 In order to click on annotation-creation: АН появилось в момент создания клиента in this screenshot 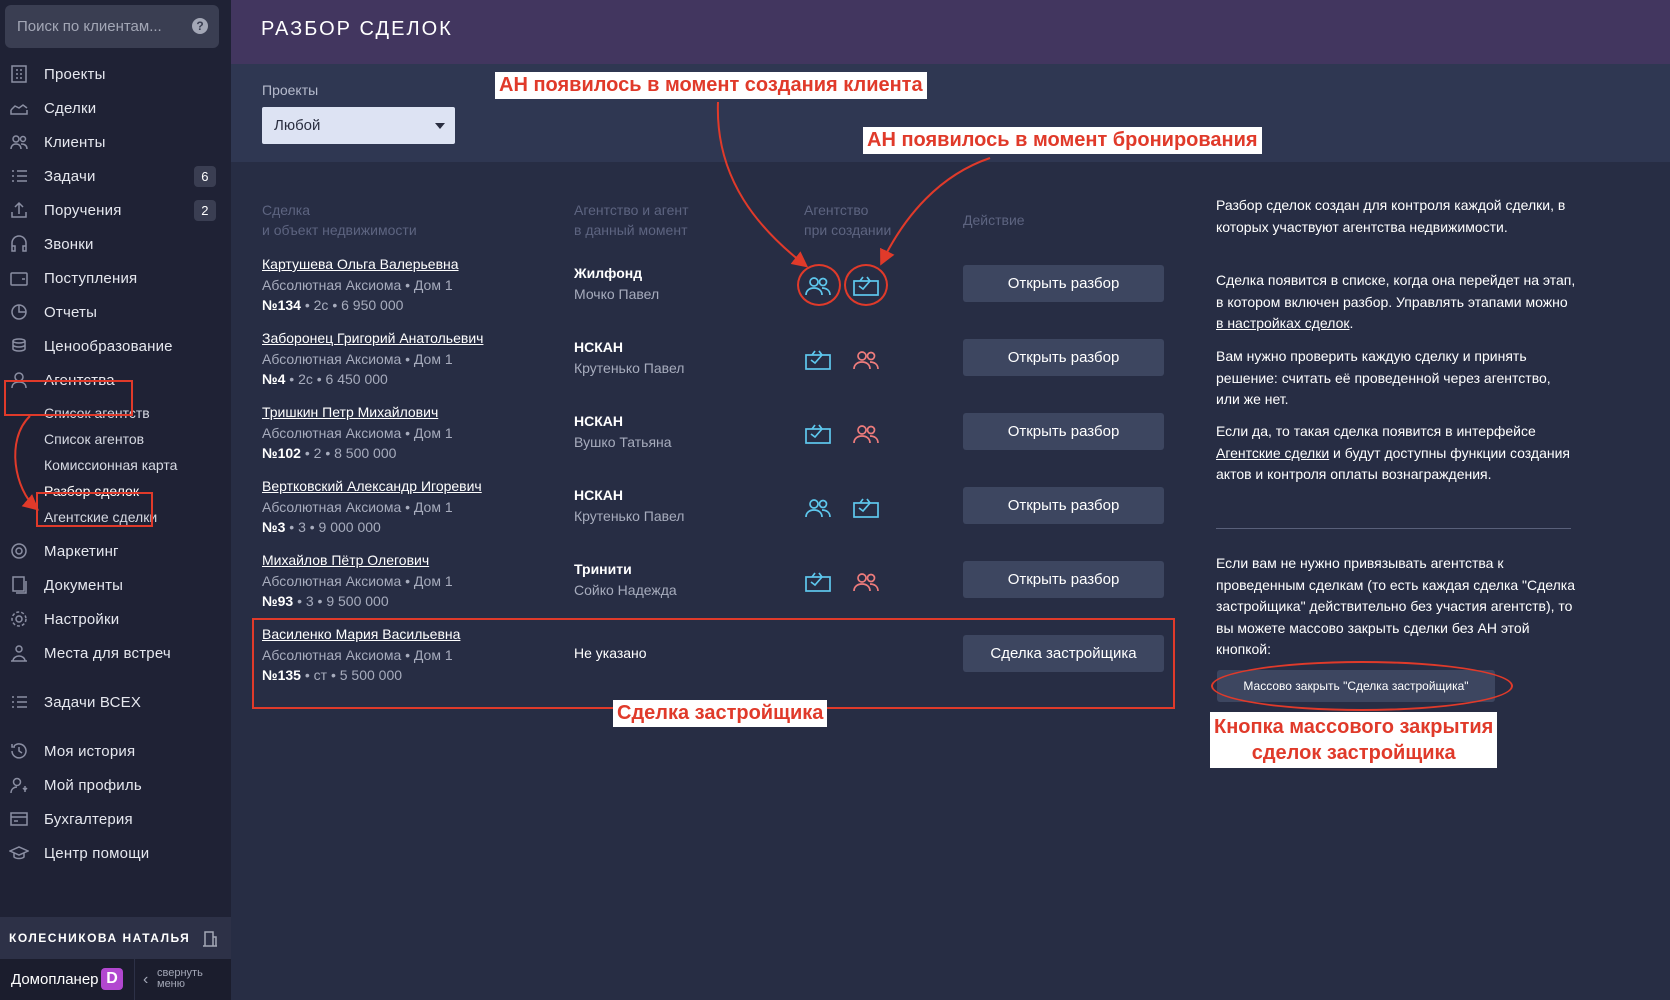, I will do `click(711, 85)`.